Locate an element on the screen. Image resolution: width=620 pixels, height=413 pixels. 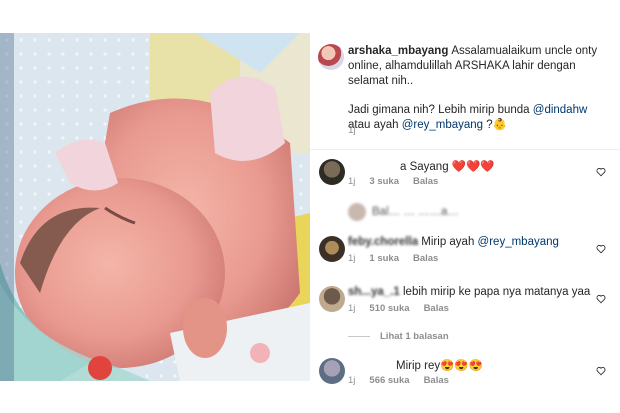
author-username: arshaka_mbayang is located at coordinates (398, 51).